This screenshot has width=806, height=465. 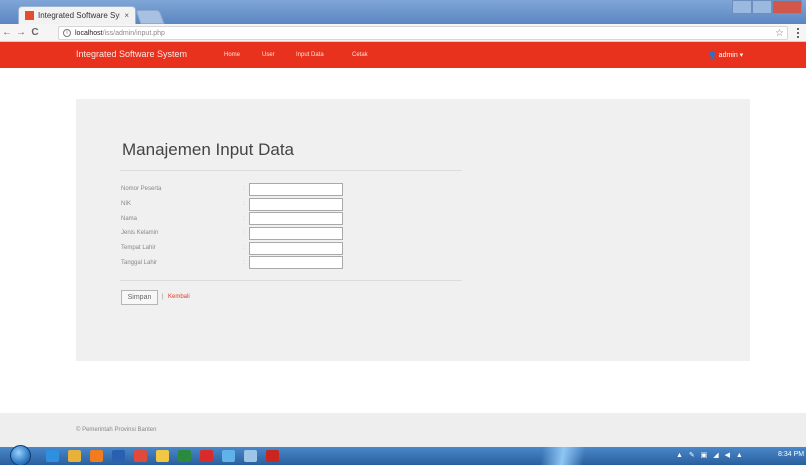 What do you see at coordinates (184, 456) in the screenshot?
I see `excel-icon` at bounding box center [184, 456].